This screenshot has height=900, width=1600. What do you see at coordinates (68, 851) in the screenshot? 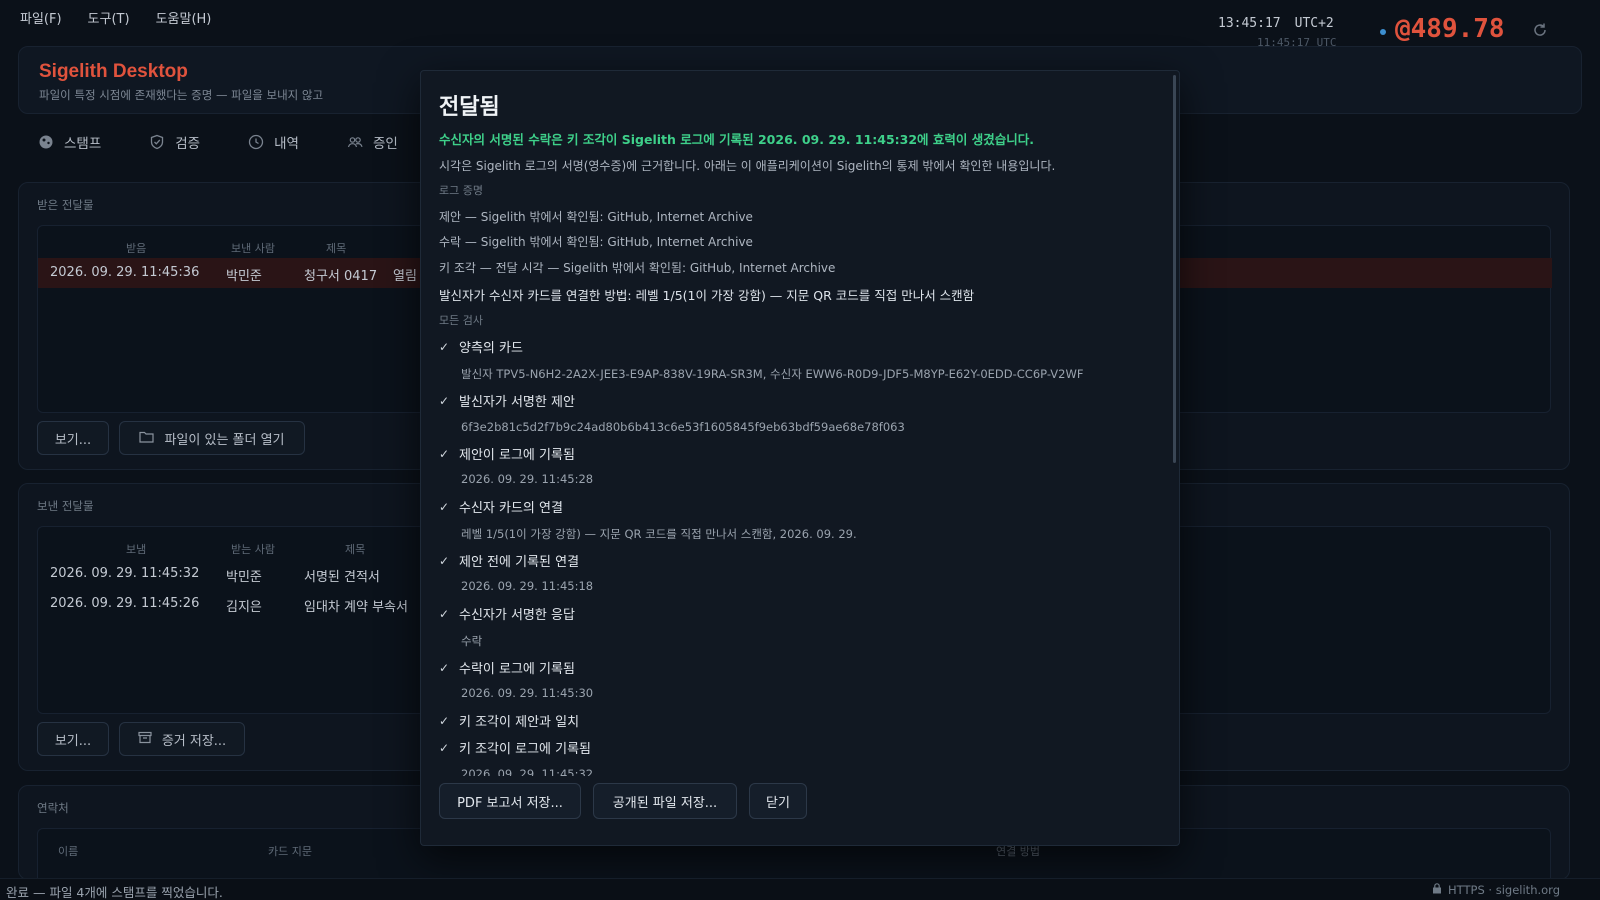
I see `column-header-name: 이름` at bounding box center [68, 851].